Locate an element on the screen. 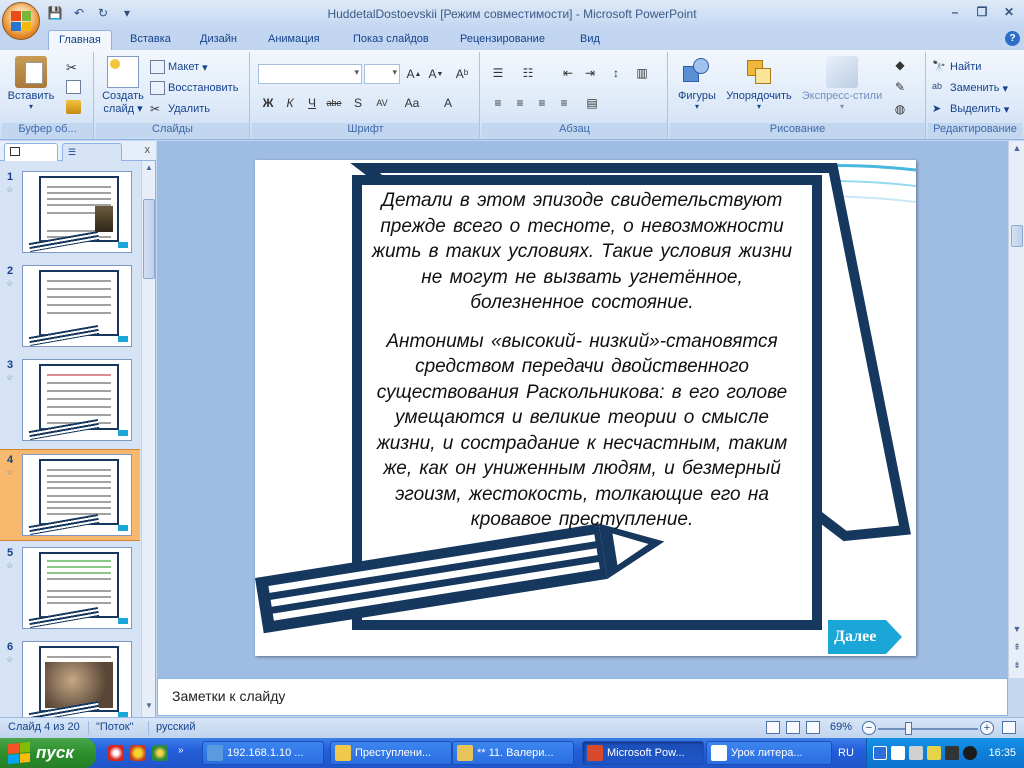 This screenshot has height=768, width=1024. font-family-combo is located at coordinates (310, 74).